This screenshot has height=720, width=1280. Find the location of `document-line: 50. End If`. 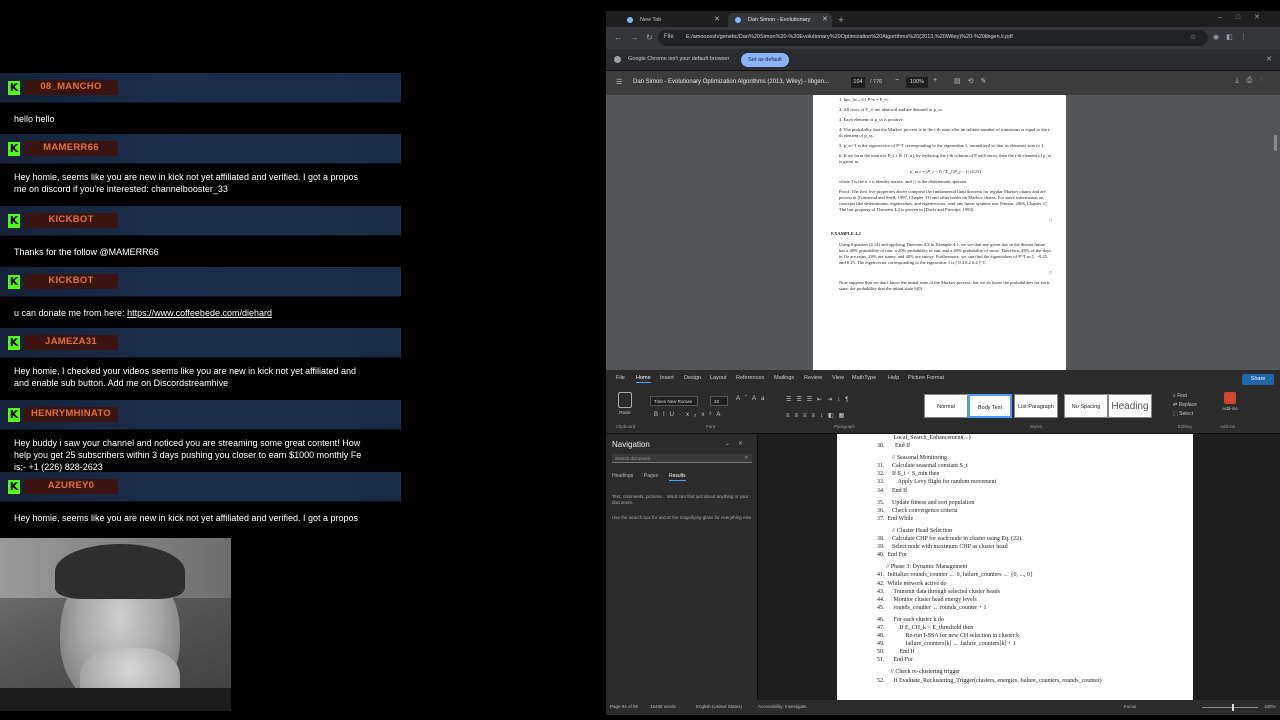

document-line: 50. End If is located at coordinates (896, 652).